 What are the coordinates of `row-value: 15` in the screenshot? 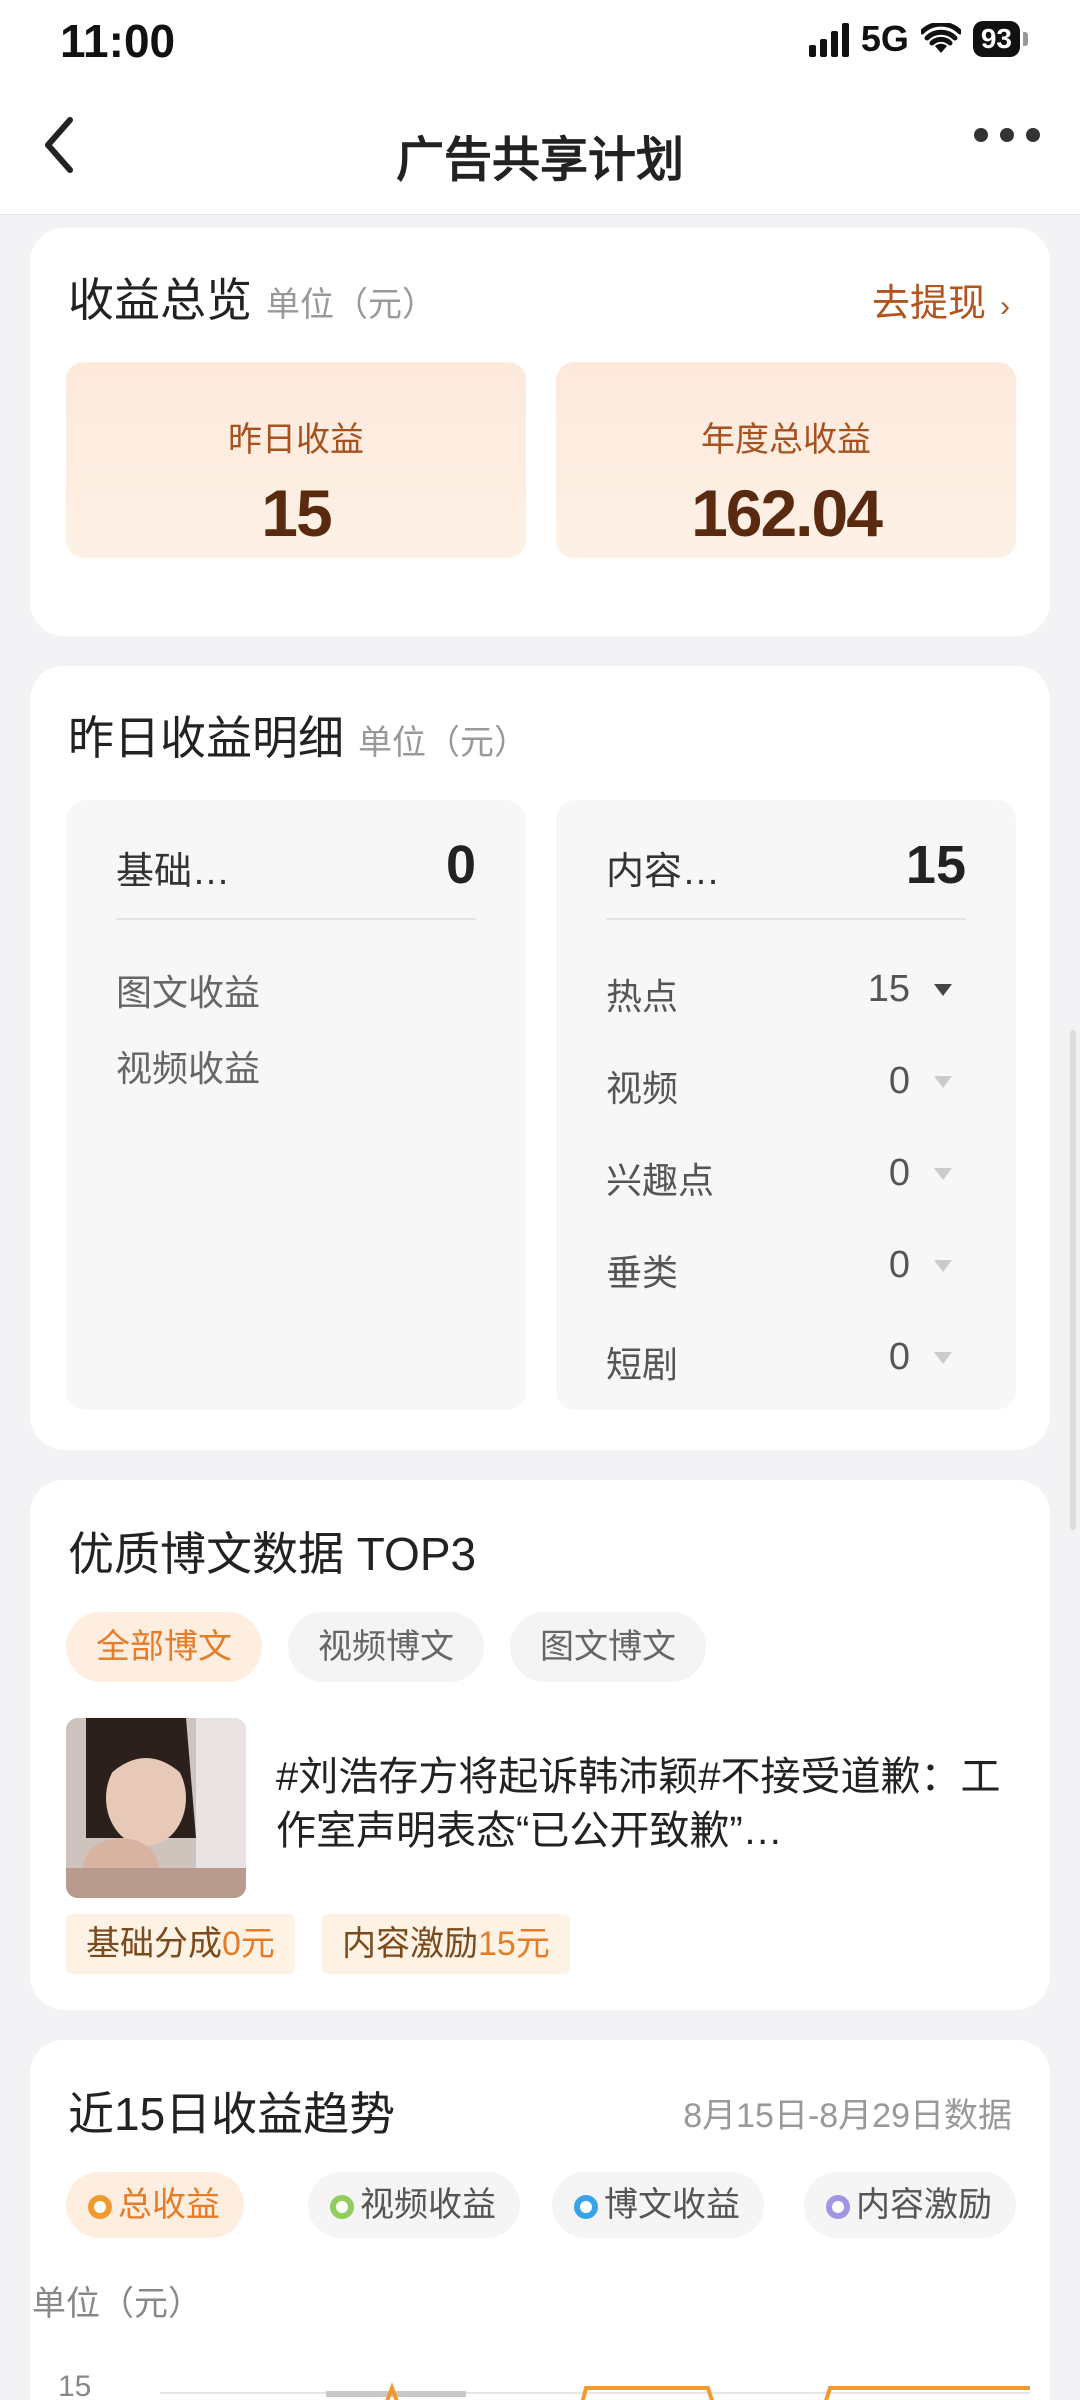 It's located at (888, 989).